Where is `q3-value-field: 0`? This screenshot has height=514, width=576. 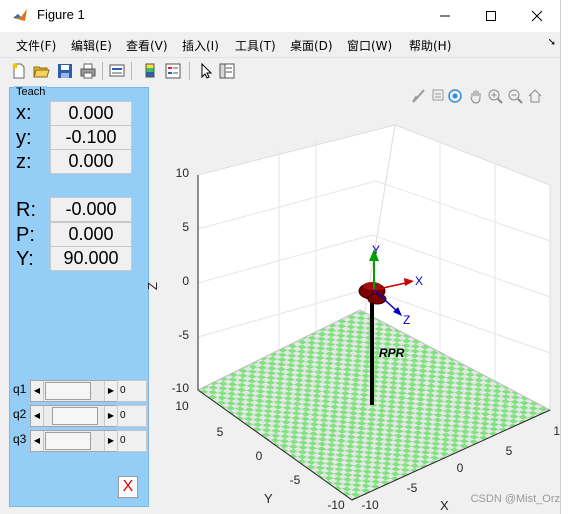
q3-value-field: 0 is located at coordinates (132, 441).